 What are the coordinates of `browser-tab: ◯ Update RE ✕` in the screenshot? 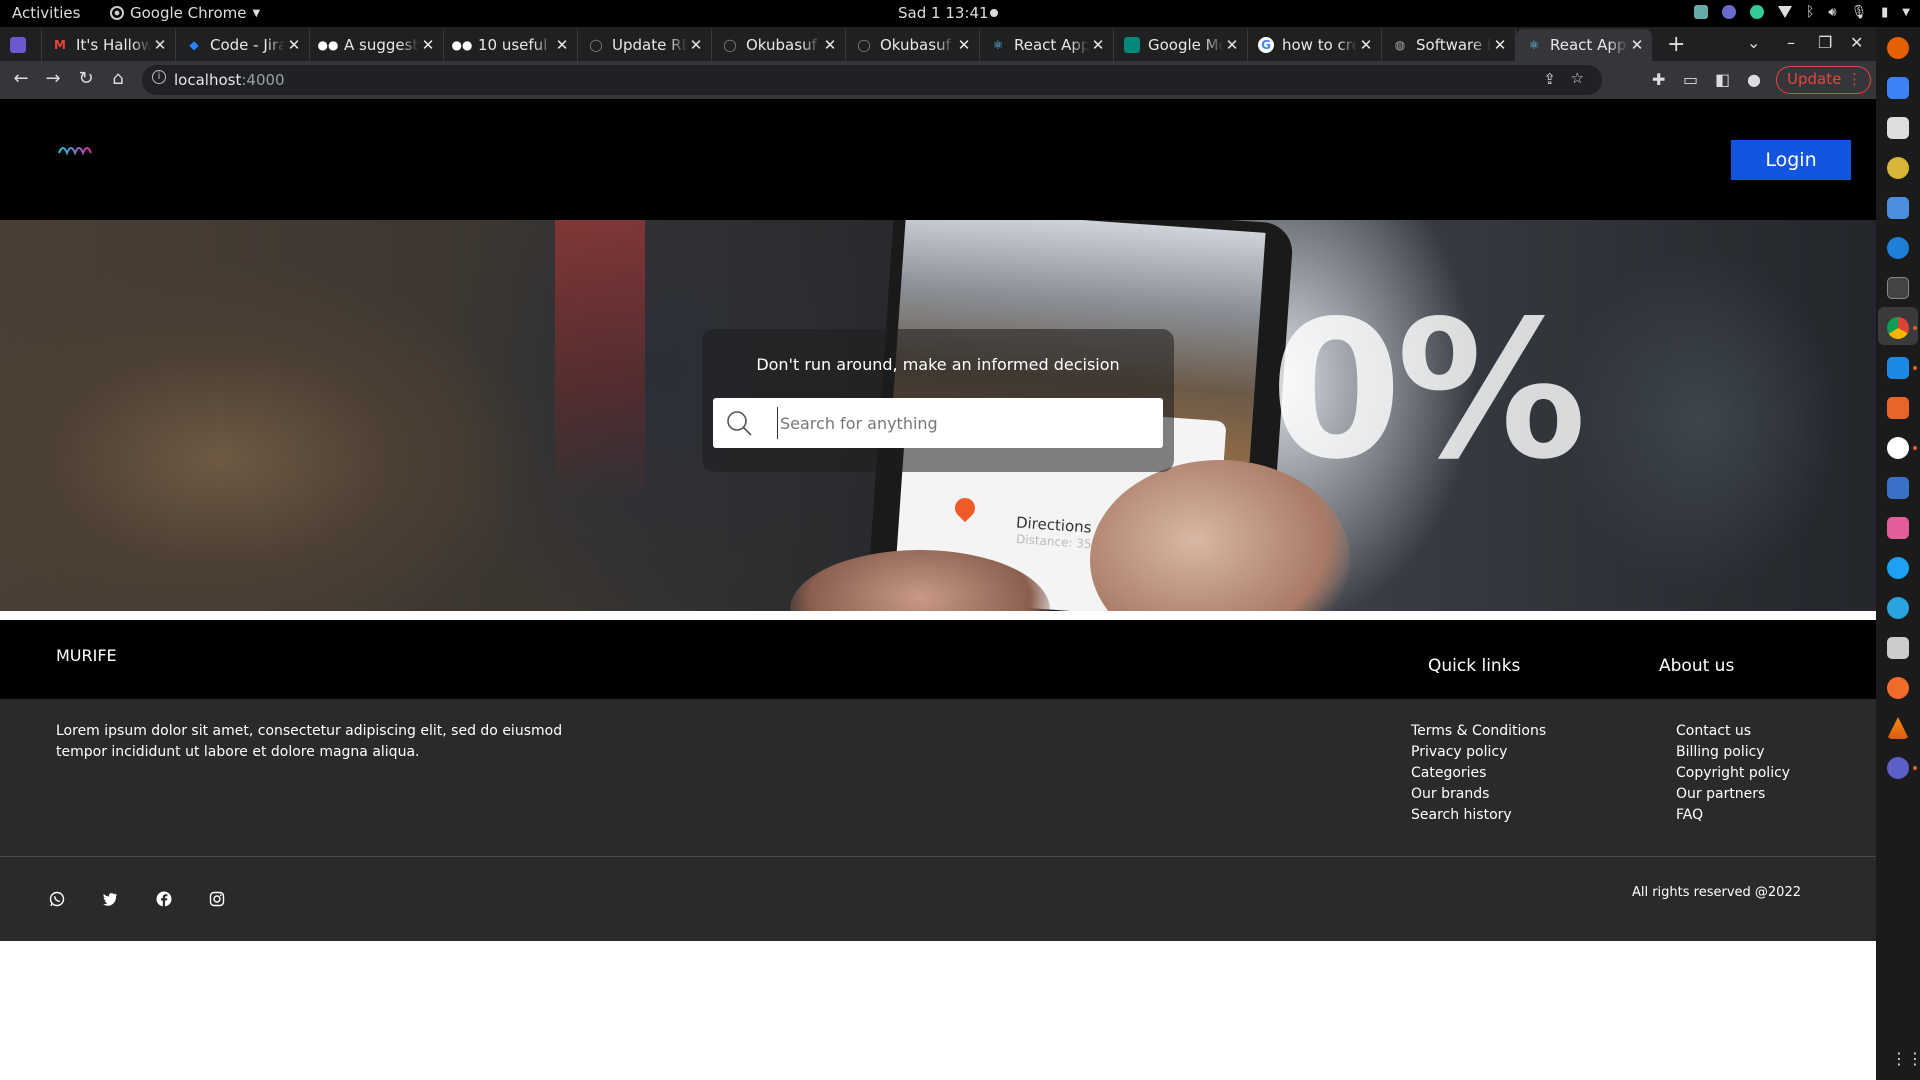 It's located at (645, 45).